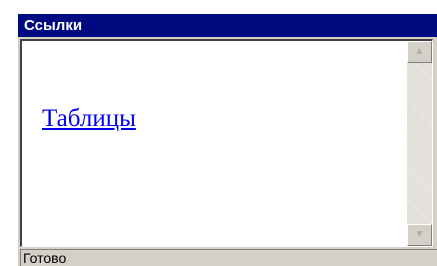  Describe the element at coordinates (228, 257) in the screenshot. I see `status-bar: Готово` at that location.